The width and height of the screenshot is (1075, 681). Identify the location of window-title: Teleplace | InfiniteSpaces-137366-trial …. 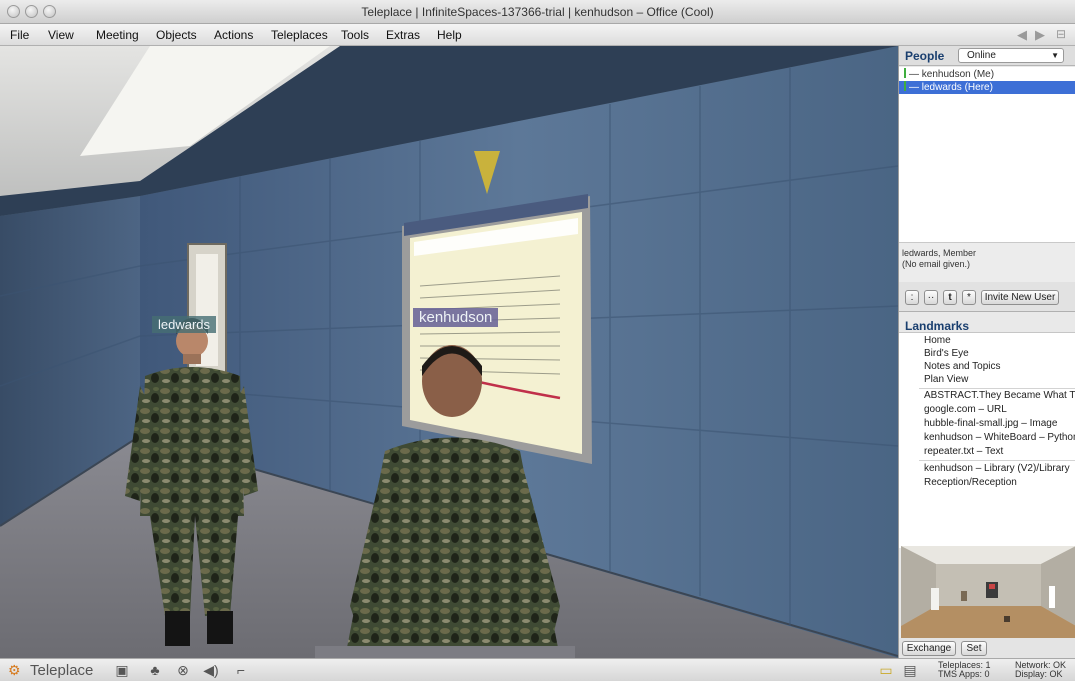
(537, 12).